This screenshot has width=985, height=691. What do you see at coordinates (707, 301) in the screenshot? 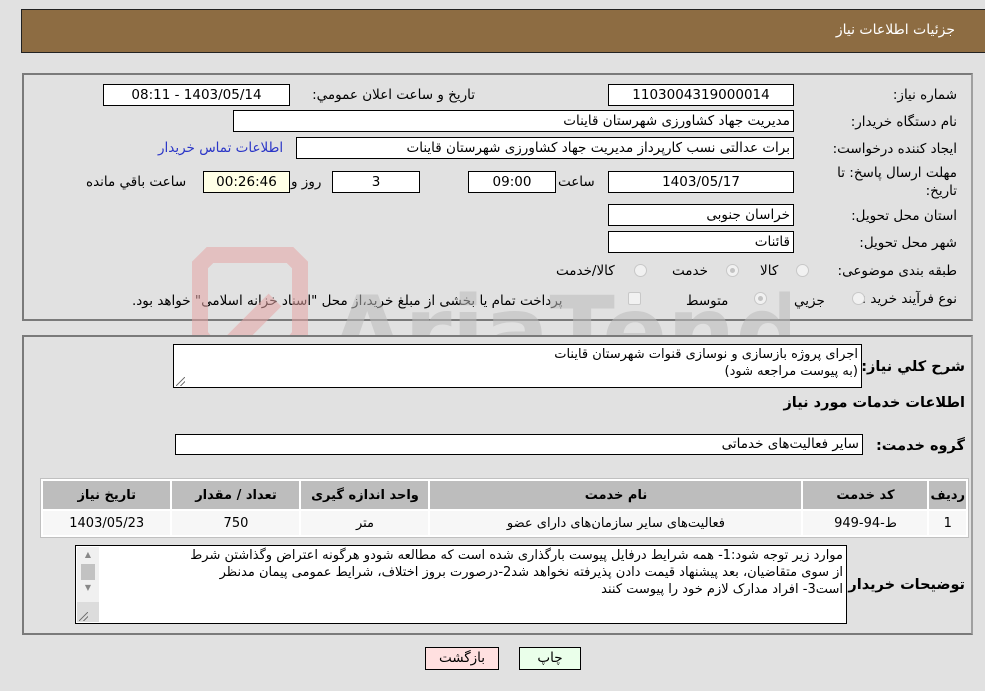
I see `process-option-medium: متوسط` at bounding box center [707, 301].